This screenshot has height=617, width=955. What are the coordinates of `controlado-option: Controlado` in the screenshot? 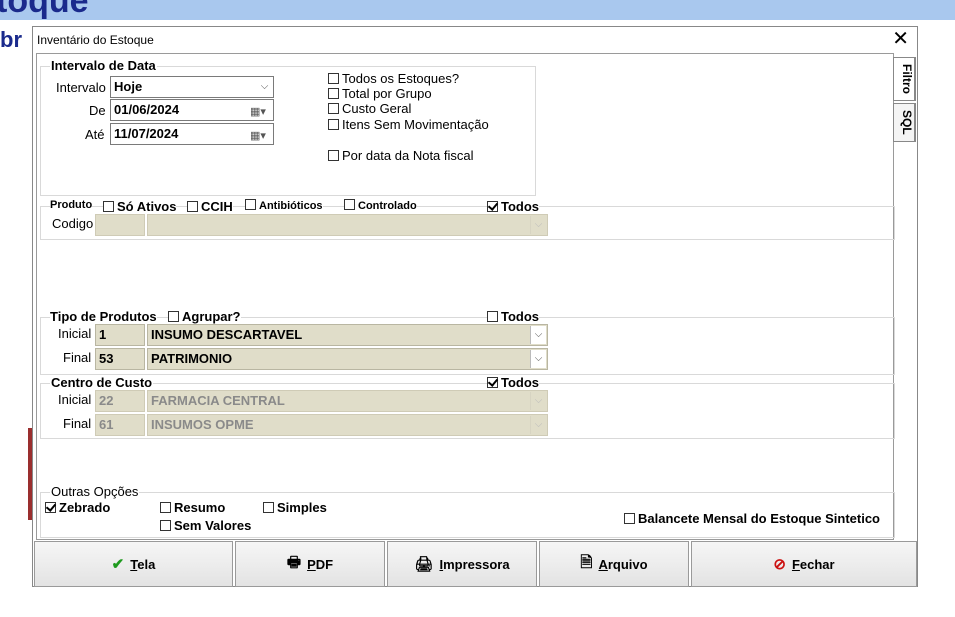 It's located at (380, 205).